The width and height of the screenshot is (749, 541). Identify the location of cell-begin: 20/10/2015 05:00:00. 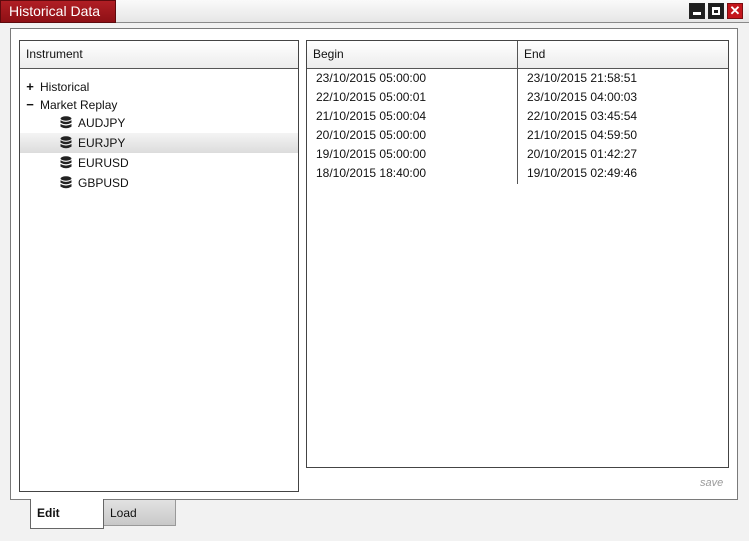
(371, 135).